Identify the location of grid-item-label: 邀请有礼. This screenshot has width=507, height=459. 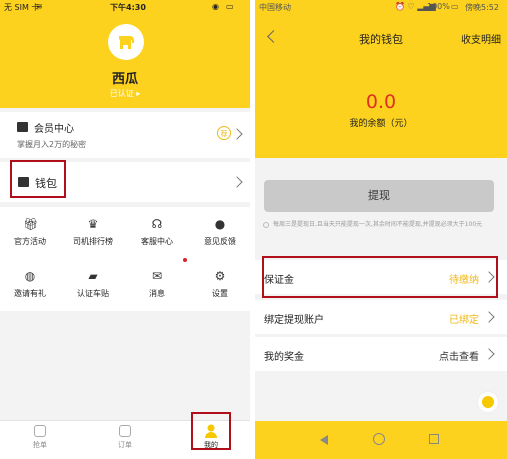
(30, 293).